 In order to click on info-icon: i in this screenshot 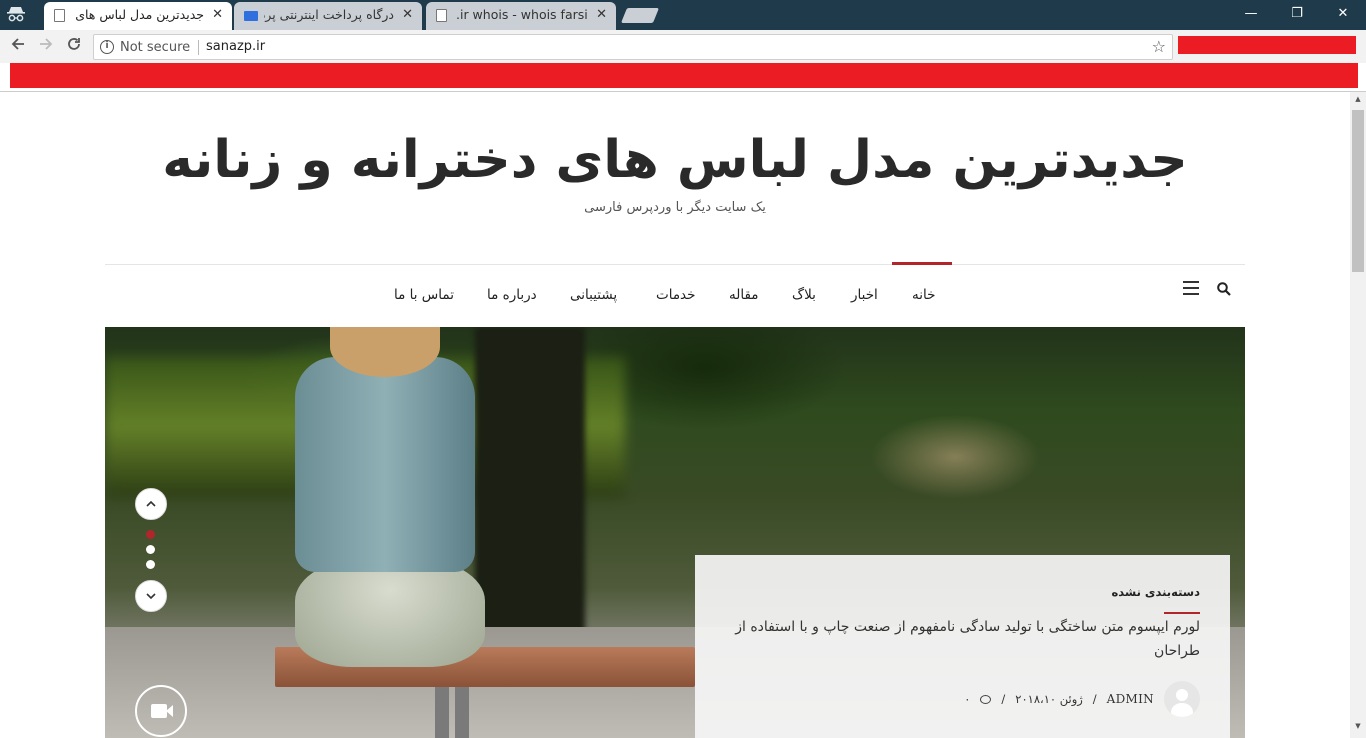, I will do `click(107, 47)`.